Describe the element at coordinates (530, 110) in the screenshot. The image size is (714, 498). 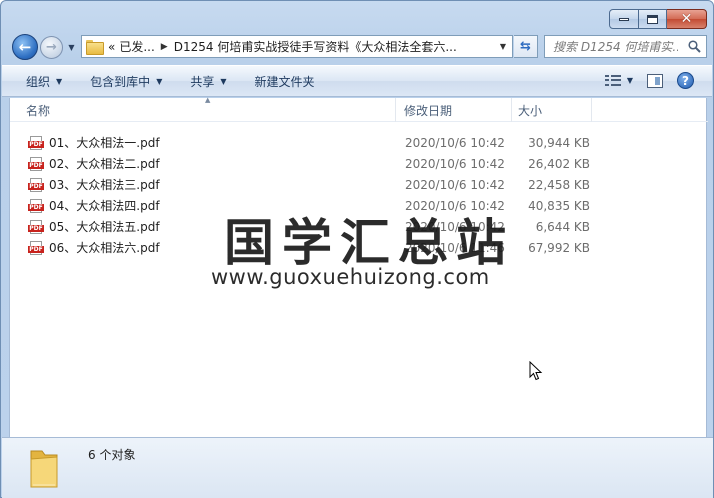
I see `column-size-label: 大小` at that location.